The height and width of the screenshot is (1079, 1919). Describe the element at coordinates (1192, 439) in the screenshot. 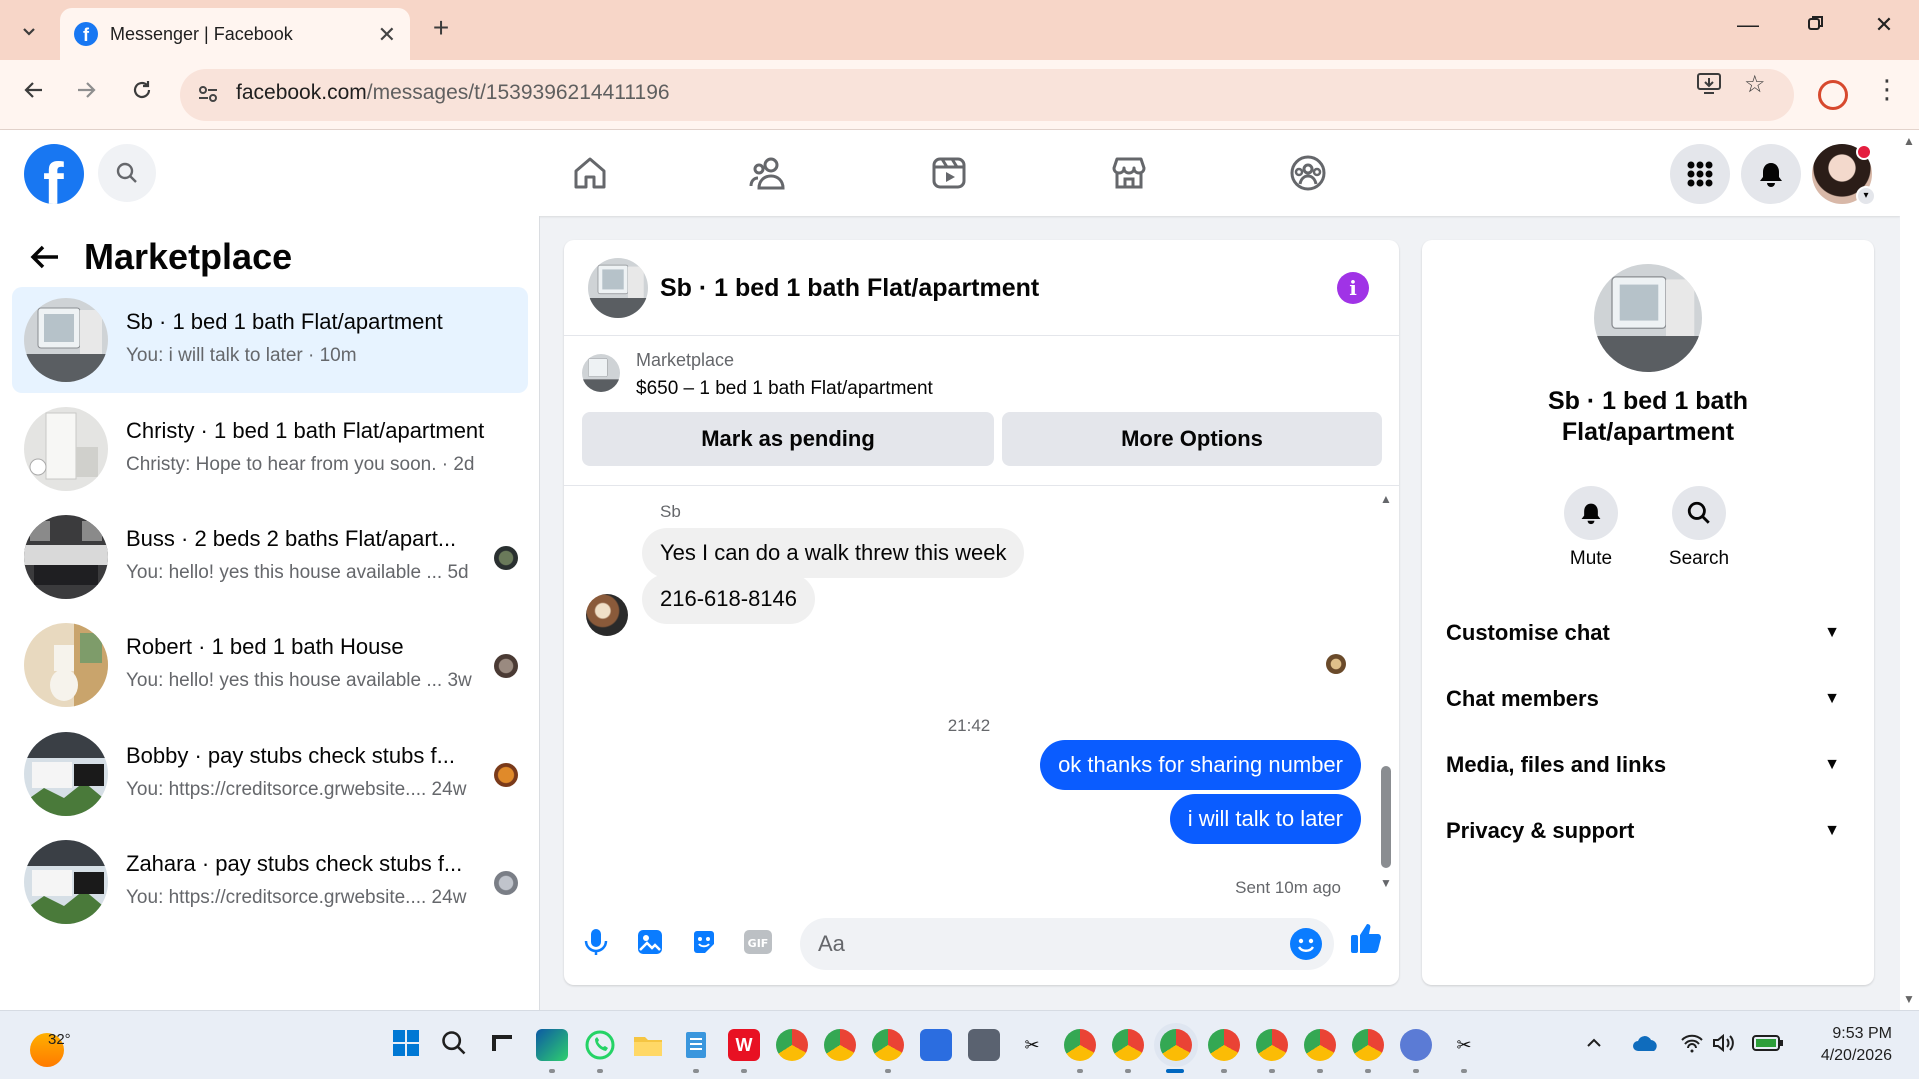

I see `more-options-button: More Options` at that location.